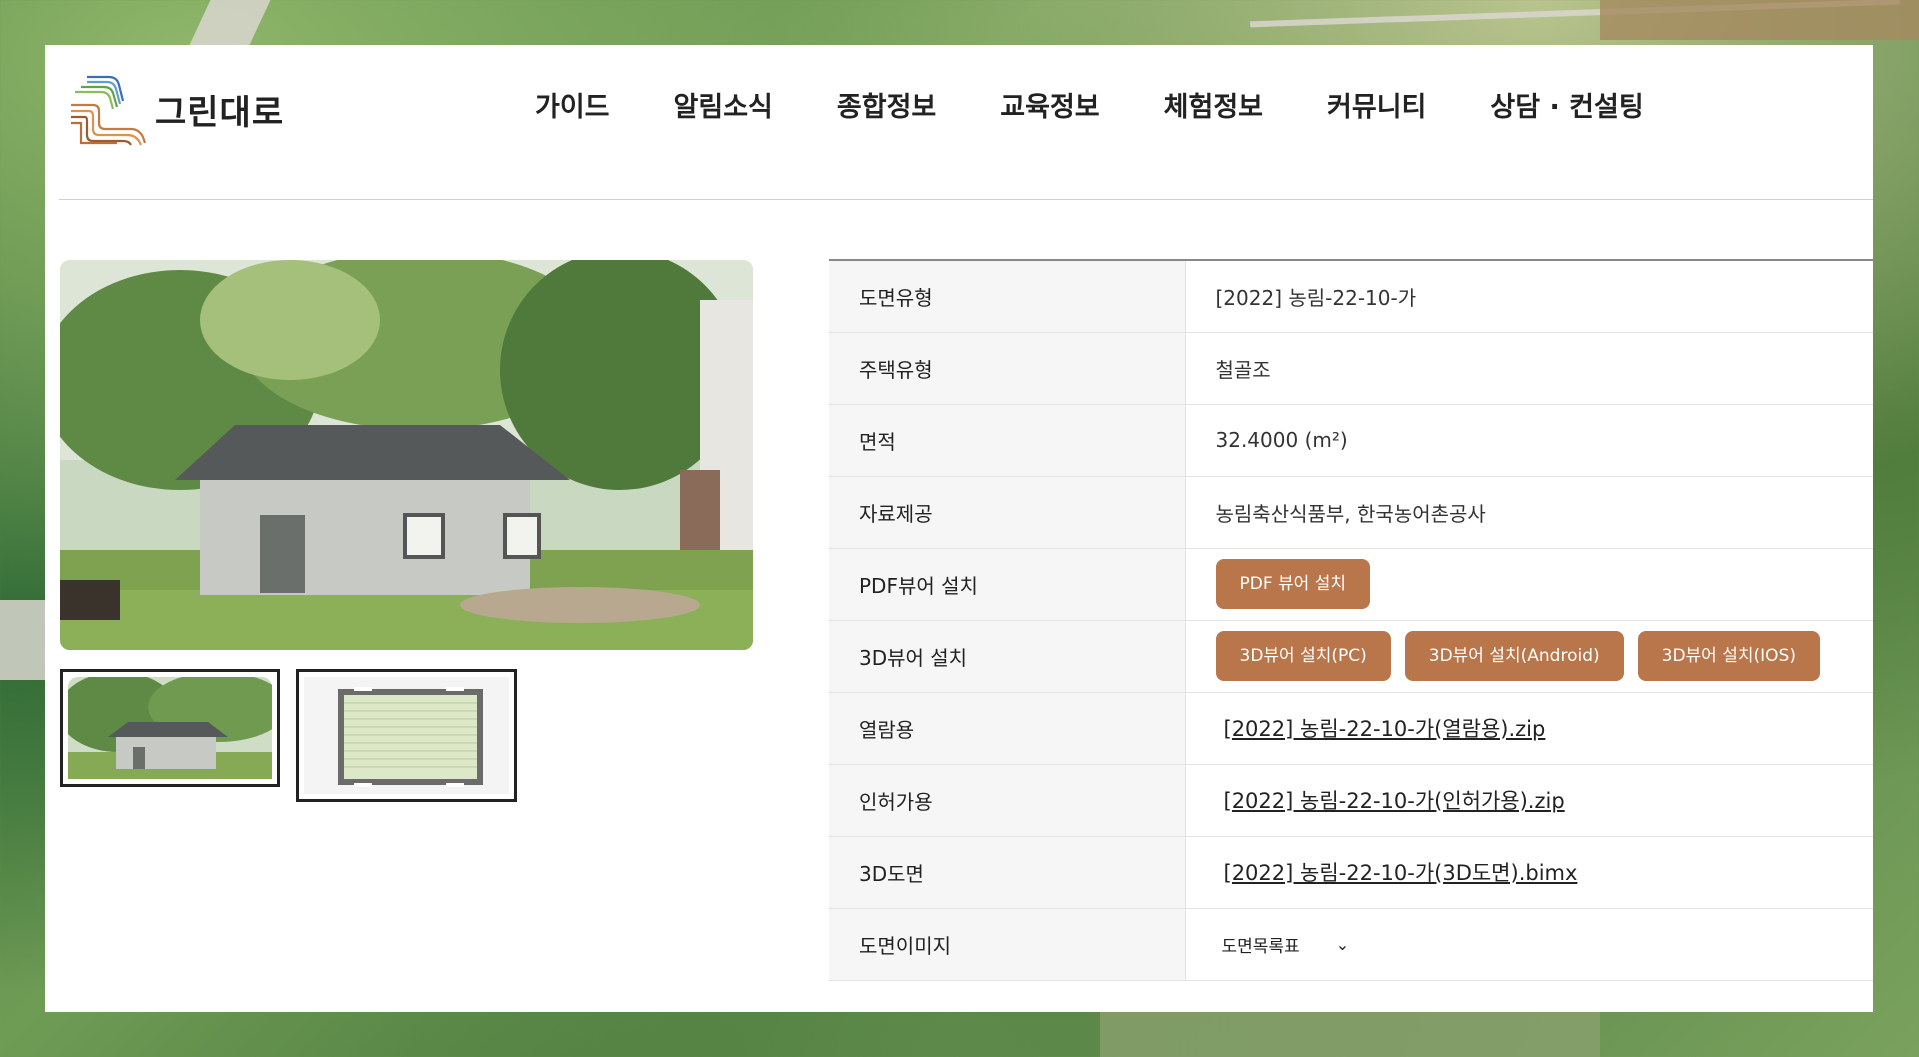  I want to click on thumbnail-floor-plan, so click(406, 735).